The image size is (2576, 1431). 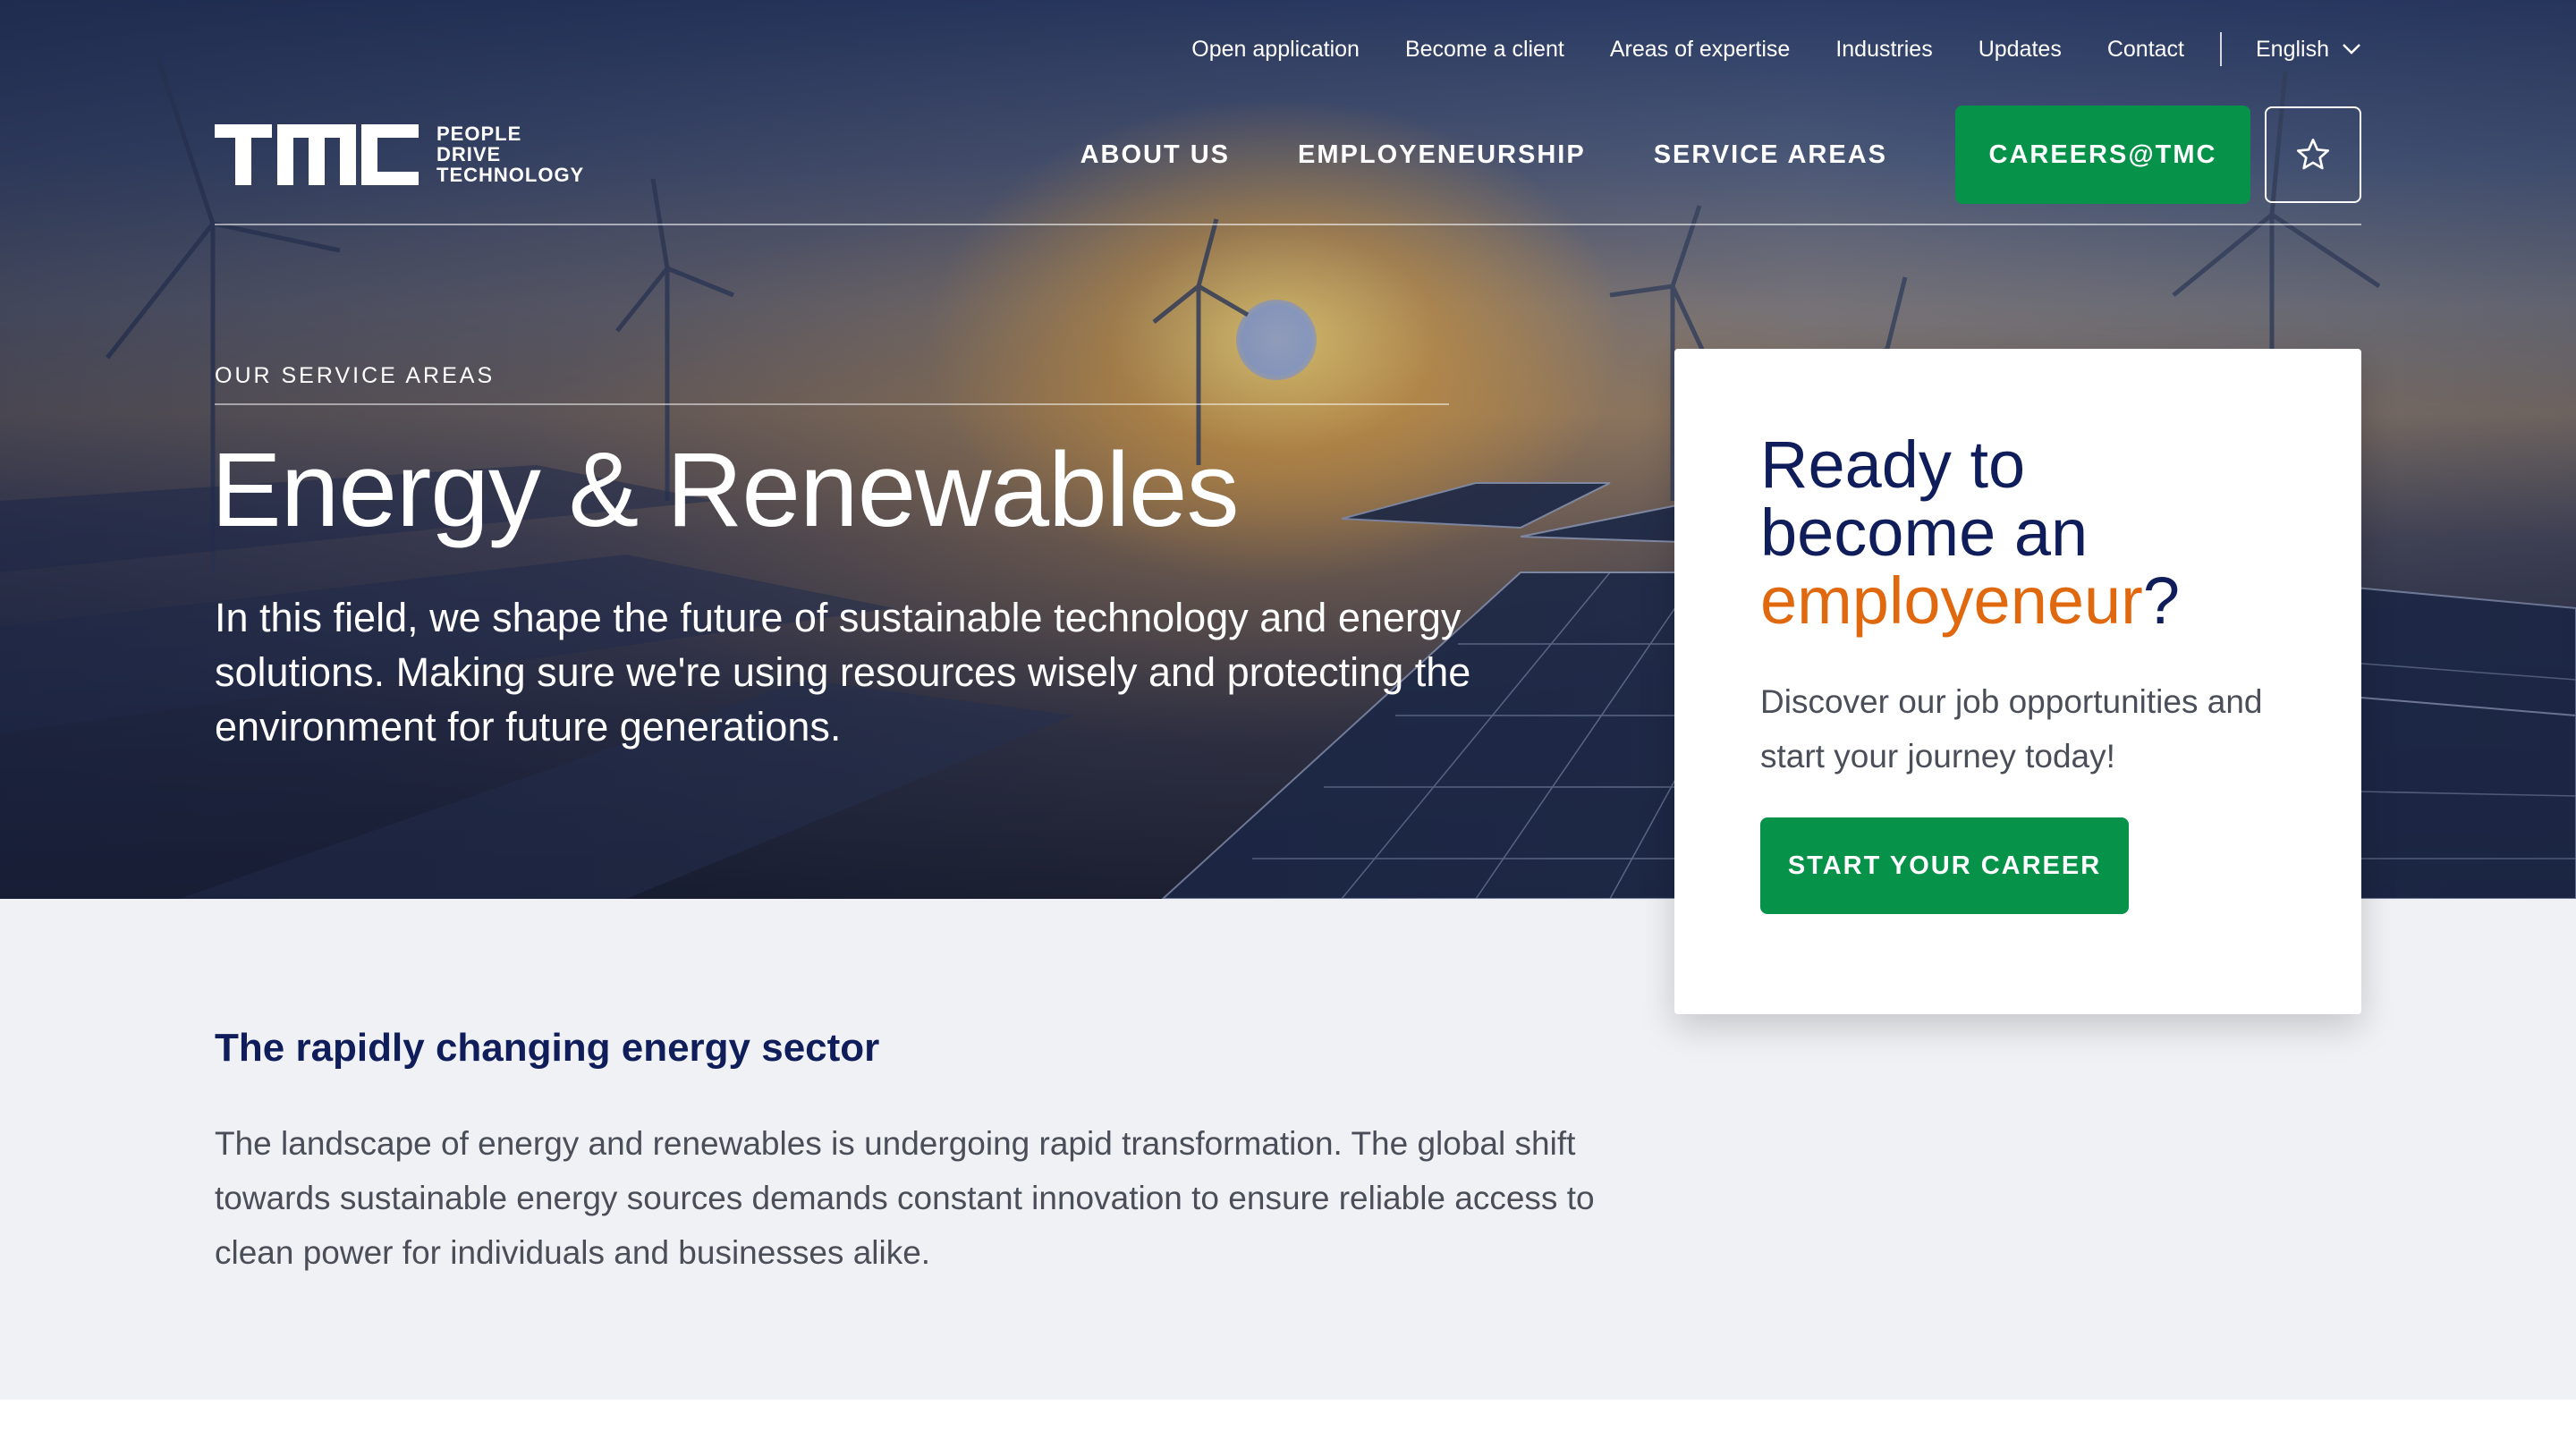 What do you see at coordinates (1770, 155) in the screenshot?
I see `nav-service-areas: SERVICE AREAS` at bounding box center [1770, 155].